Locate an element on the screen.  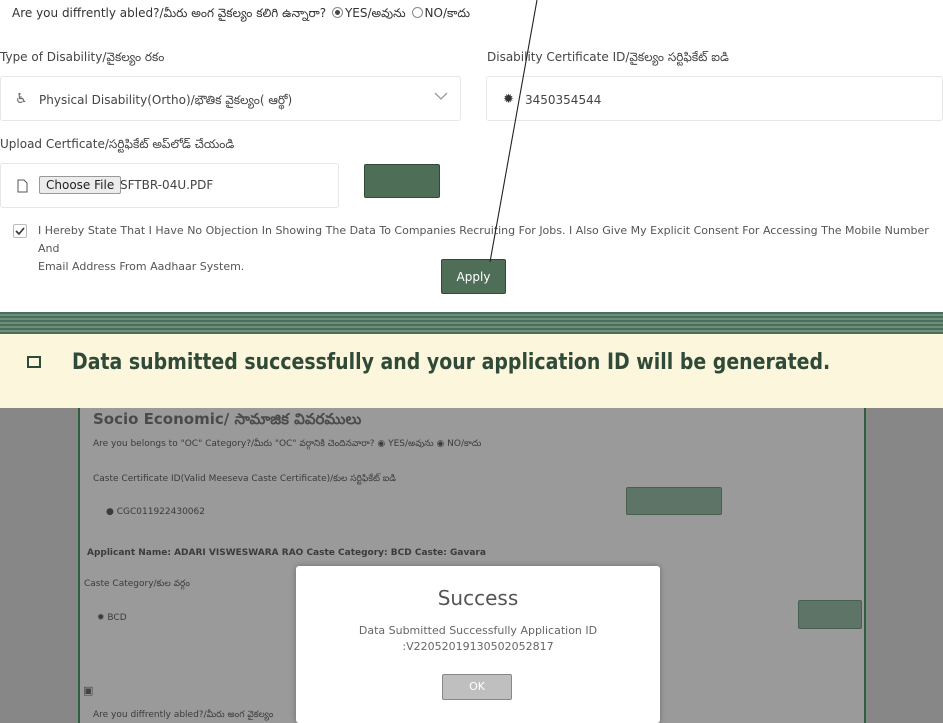
caste-category-label: Caste Category/కుల వర్గం is located at coordinates (137, 584).